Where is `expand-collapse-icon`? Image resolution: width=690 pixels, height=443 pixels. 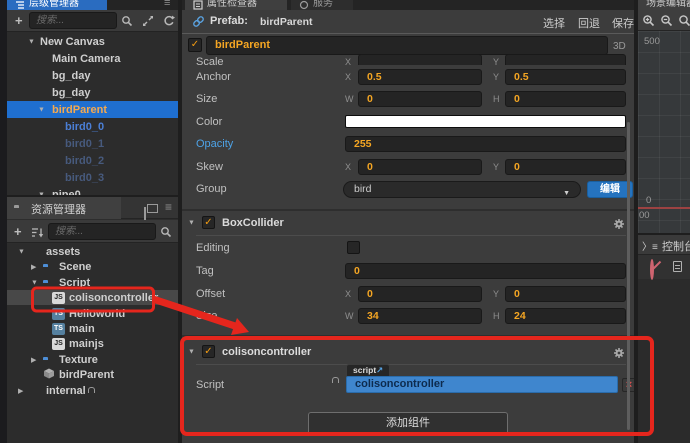
expand-collapse-icon is located at coordinates (148, 23).